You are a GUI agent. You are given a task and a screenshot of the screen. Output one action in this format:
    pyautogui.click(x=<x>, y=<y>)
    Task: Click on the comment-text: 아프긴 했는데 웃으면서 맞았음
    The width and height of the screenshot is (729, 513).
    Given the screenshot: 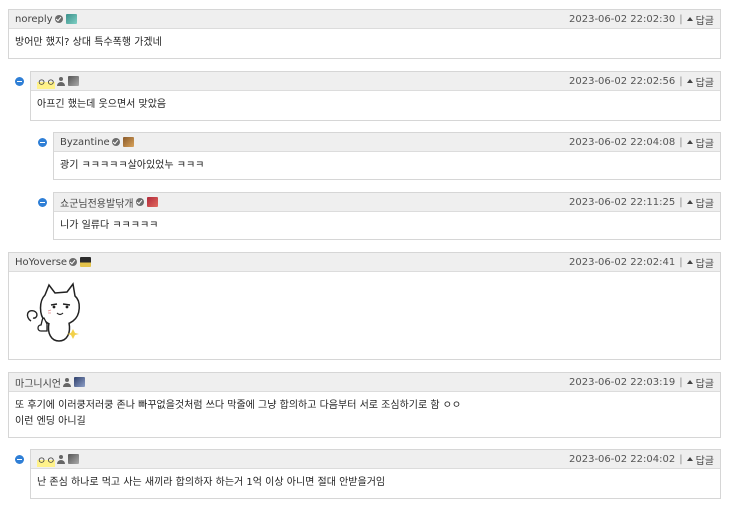 What is the action you would take?
    pyautogui.click(x=102, y=104)
    